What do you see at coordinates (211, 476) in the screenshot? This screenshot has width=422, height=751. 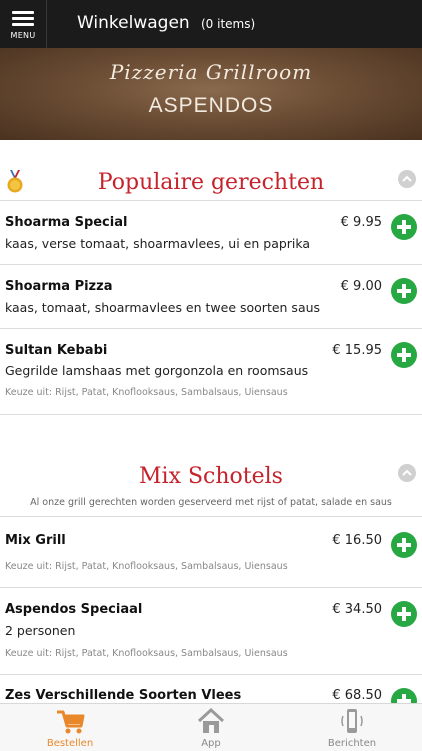 I see `section-title: Mix Schotels` at bounding box center [211, 476].